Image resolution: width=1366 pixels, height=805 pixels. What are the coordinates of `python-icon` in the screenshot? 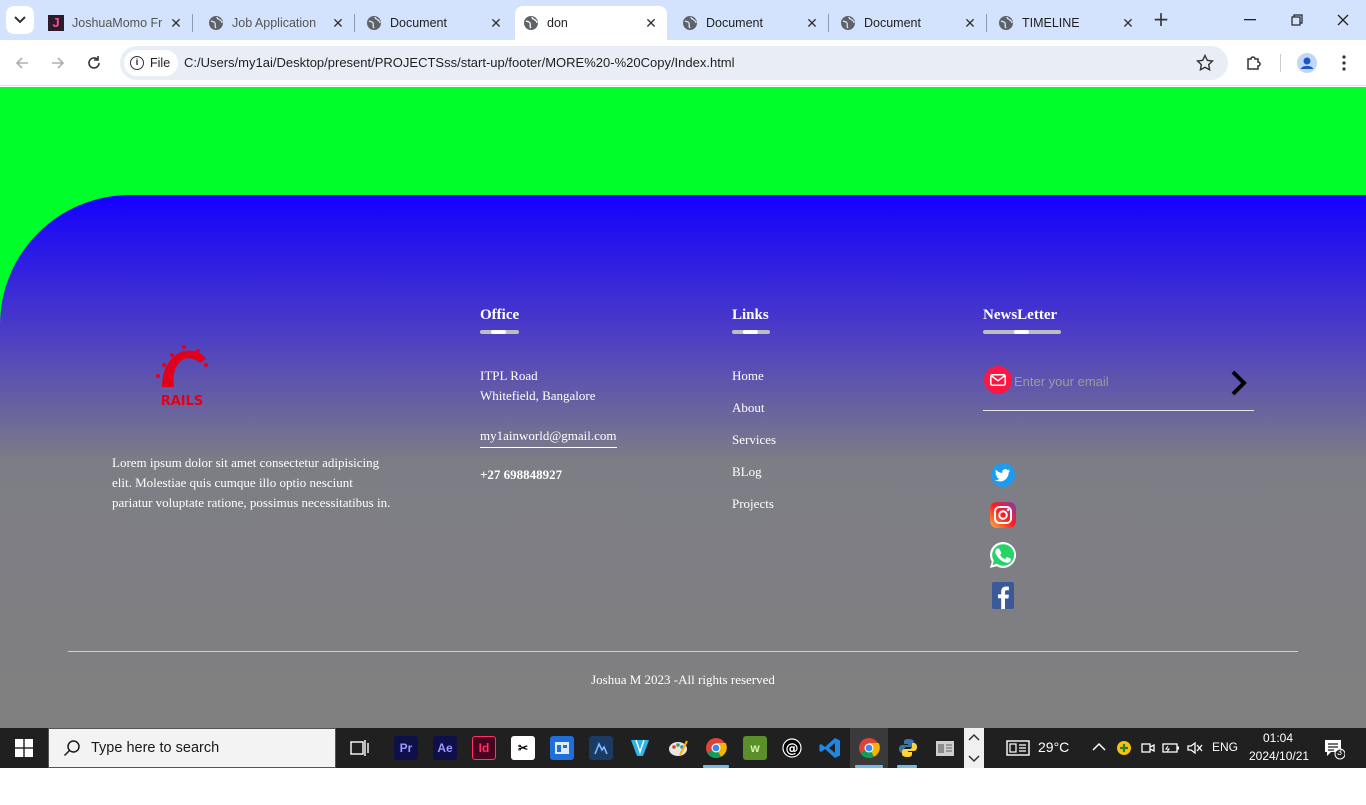 It's located at (908, 748).